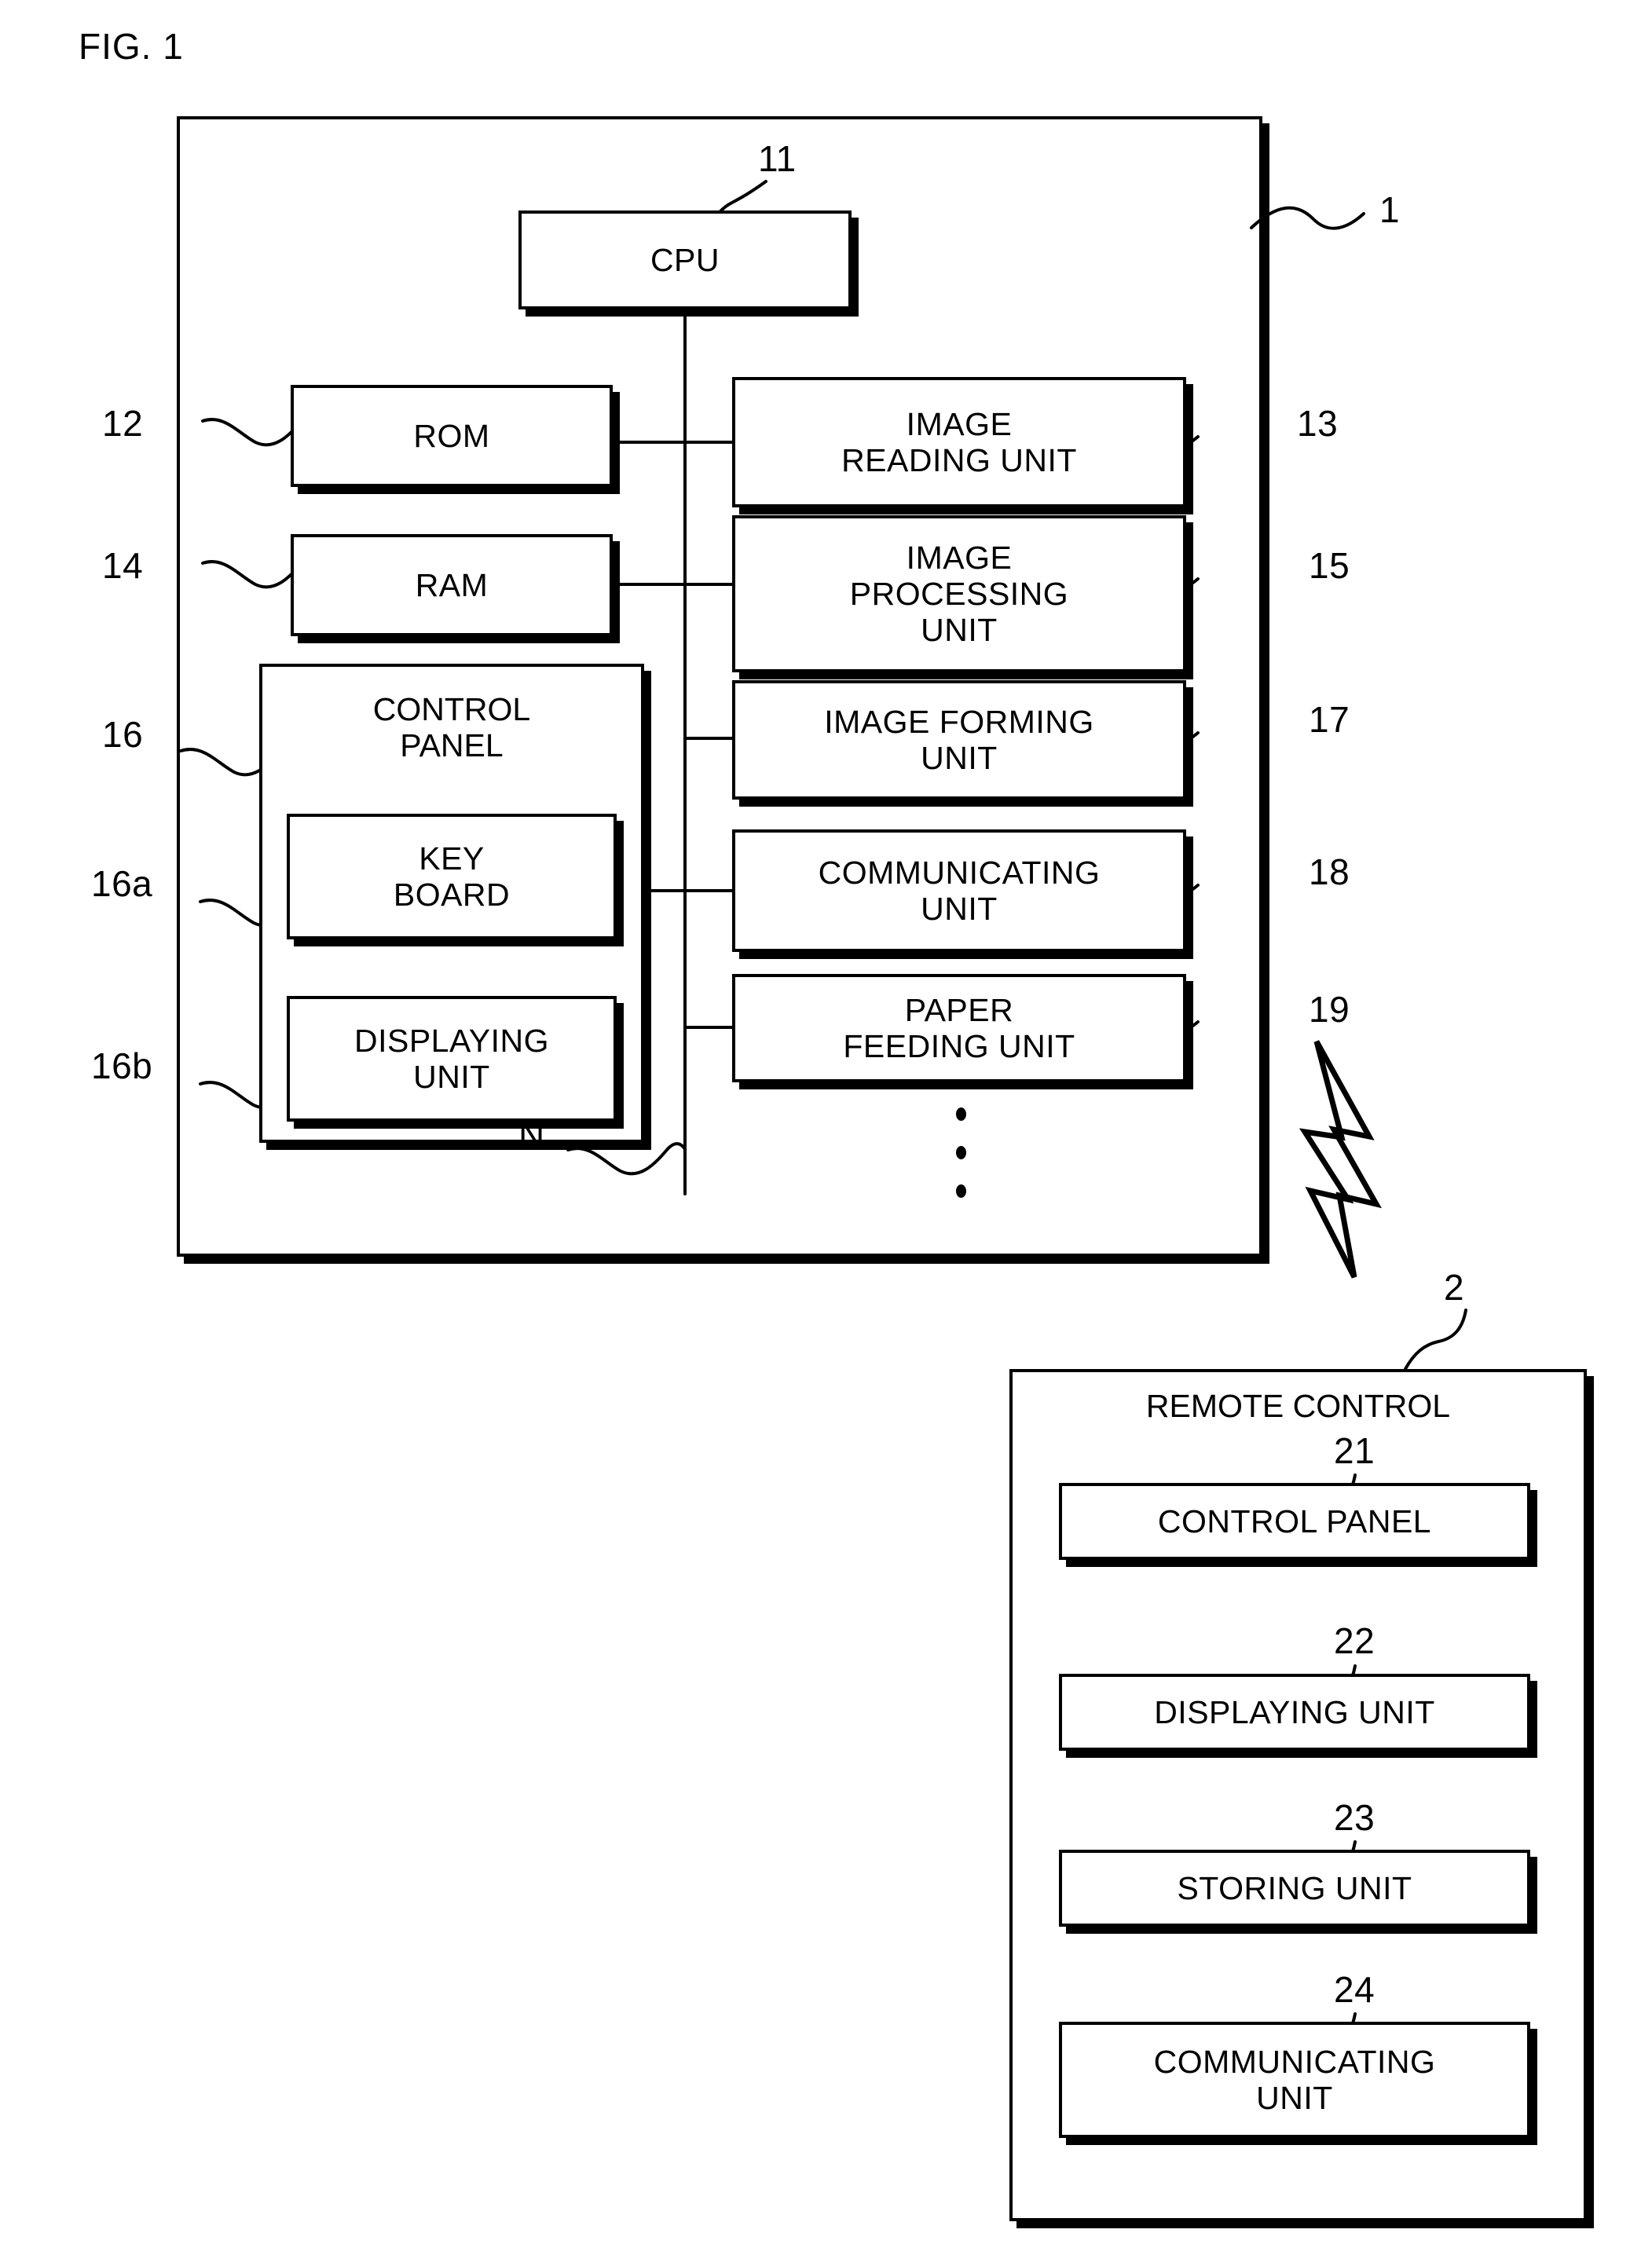 This screenshot has width=1652, height=2266. I want to click on remote-control-title: REMOTE CONTROL, so click(1298, 1406).